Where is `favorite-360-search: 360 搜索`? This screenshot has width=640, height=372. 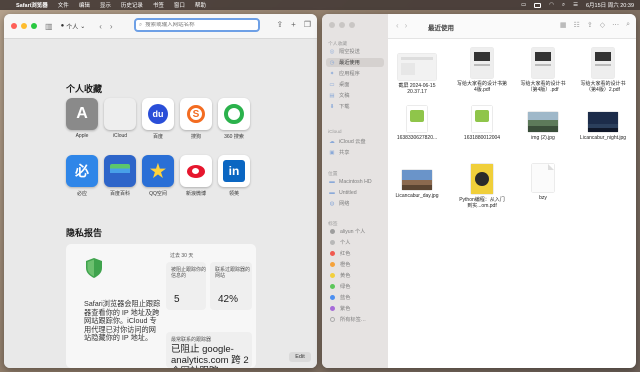 favorite-360-search: 360 搜索 is located at coordinates (234, 119).